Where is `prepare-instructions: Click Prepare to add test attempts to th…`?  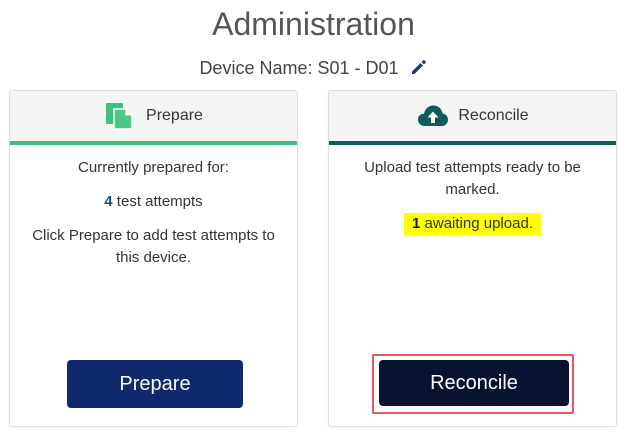
prepare-instructions: Click Prepare to add test attempts to th… is located at coordinates (153, 246).